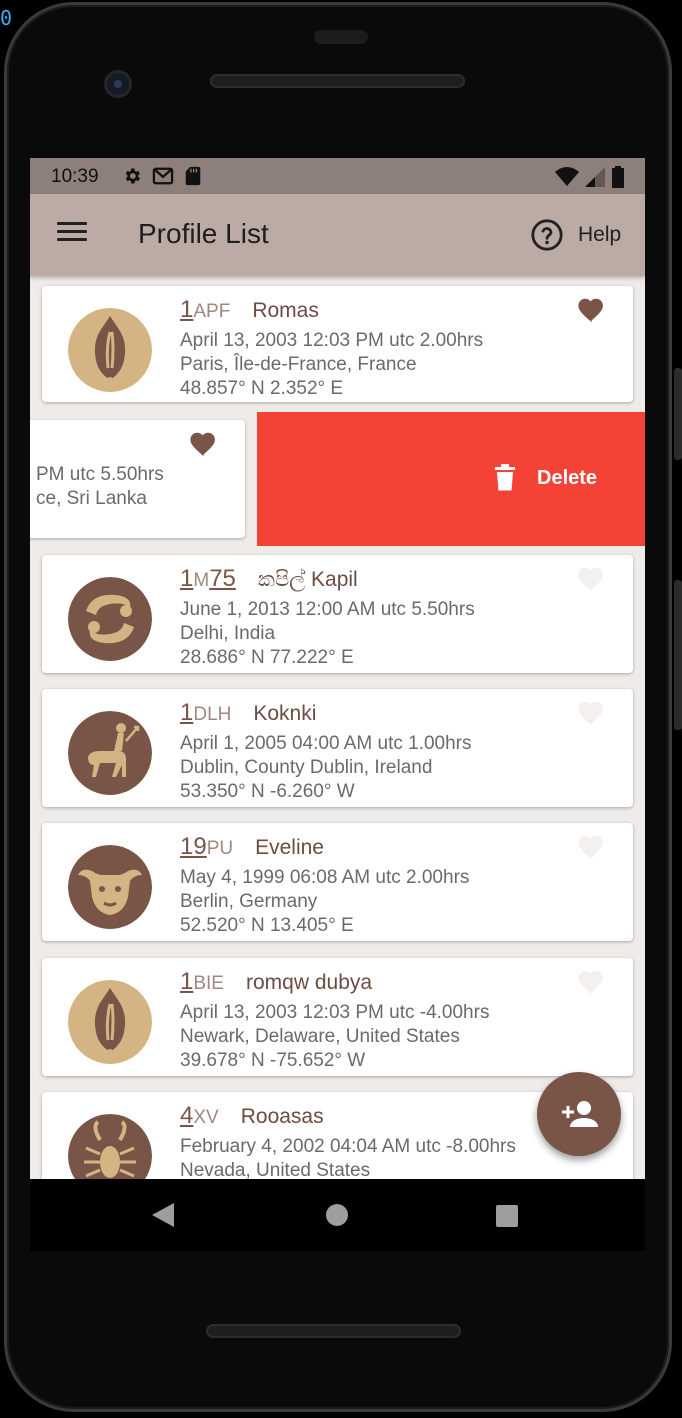 This screenshot has width=682, height=1418. What do you see at coordinates (547, 235) in the screenshot?
I see `help-icon` at bounding box center [547, 235].